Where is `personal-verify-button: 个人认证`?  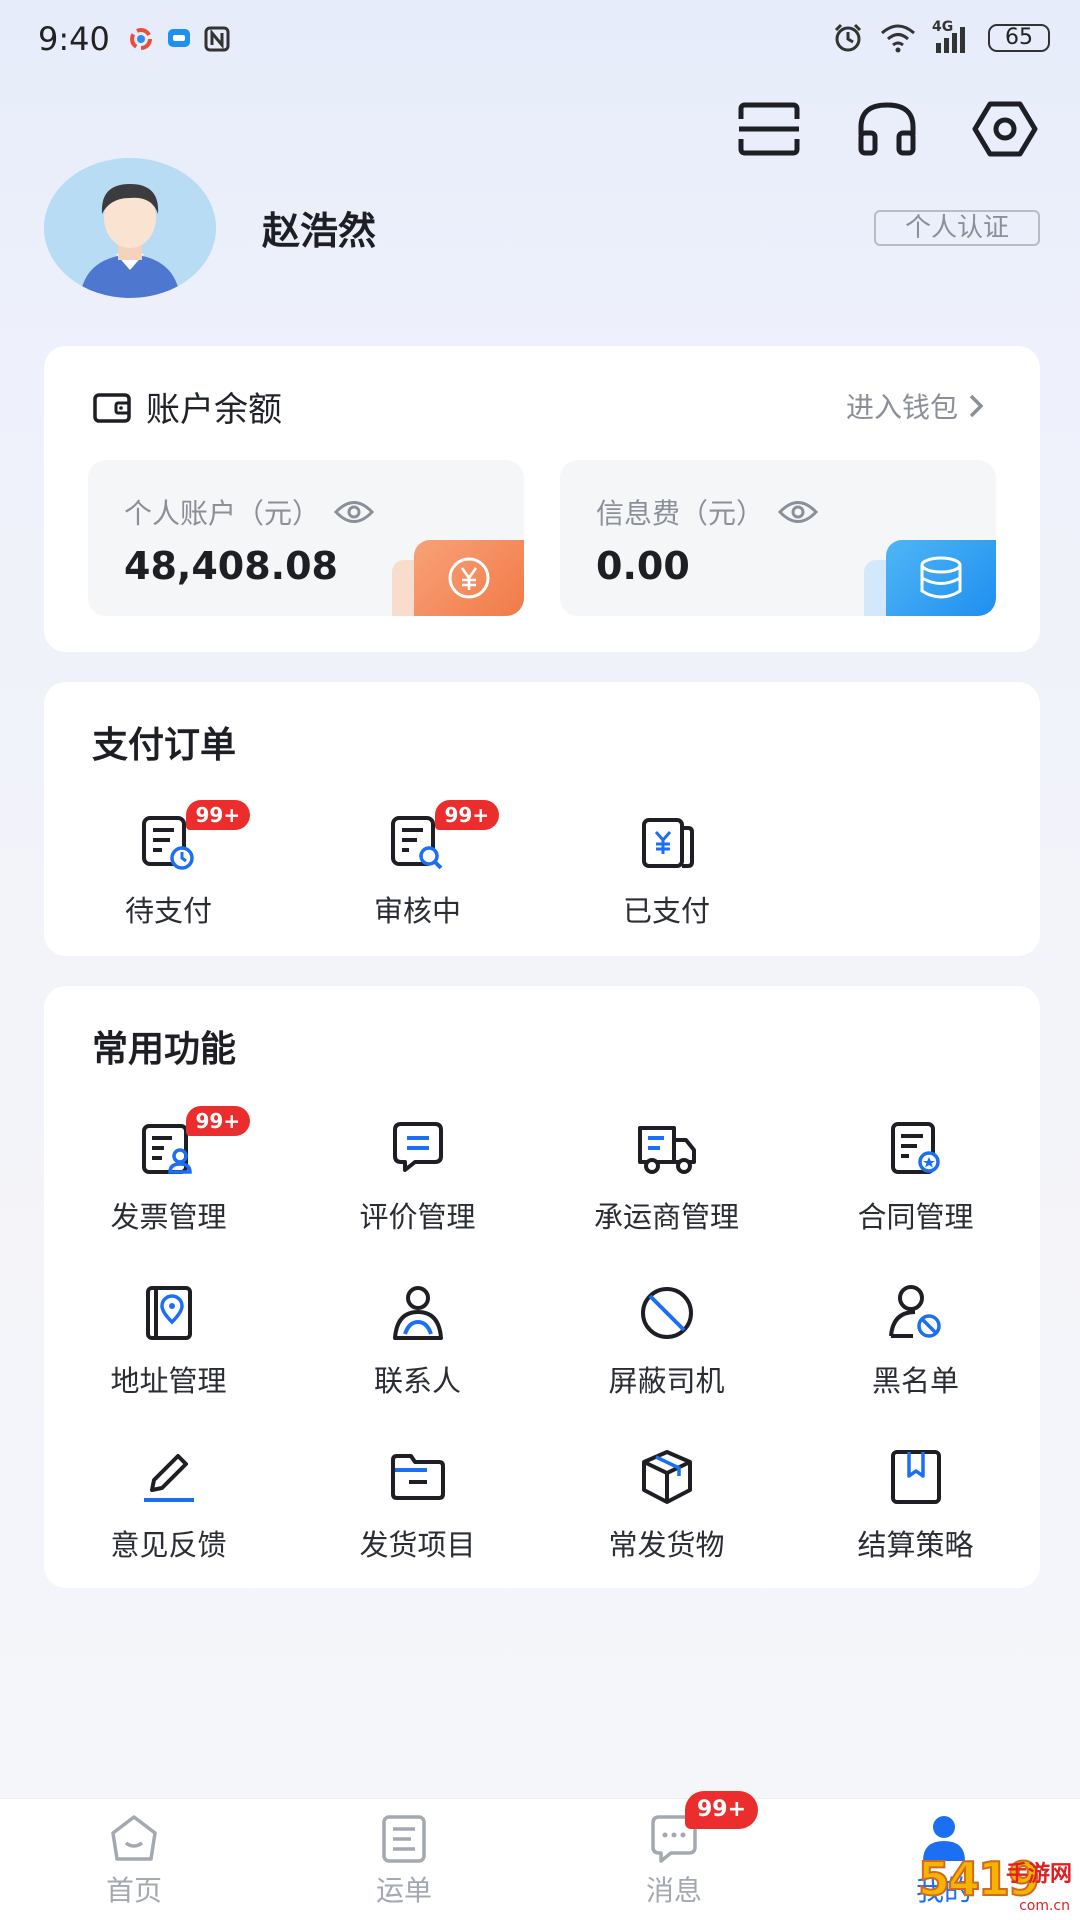 personal-verify-button: 个人认证 is located at coordinates (957, 228).